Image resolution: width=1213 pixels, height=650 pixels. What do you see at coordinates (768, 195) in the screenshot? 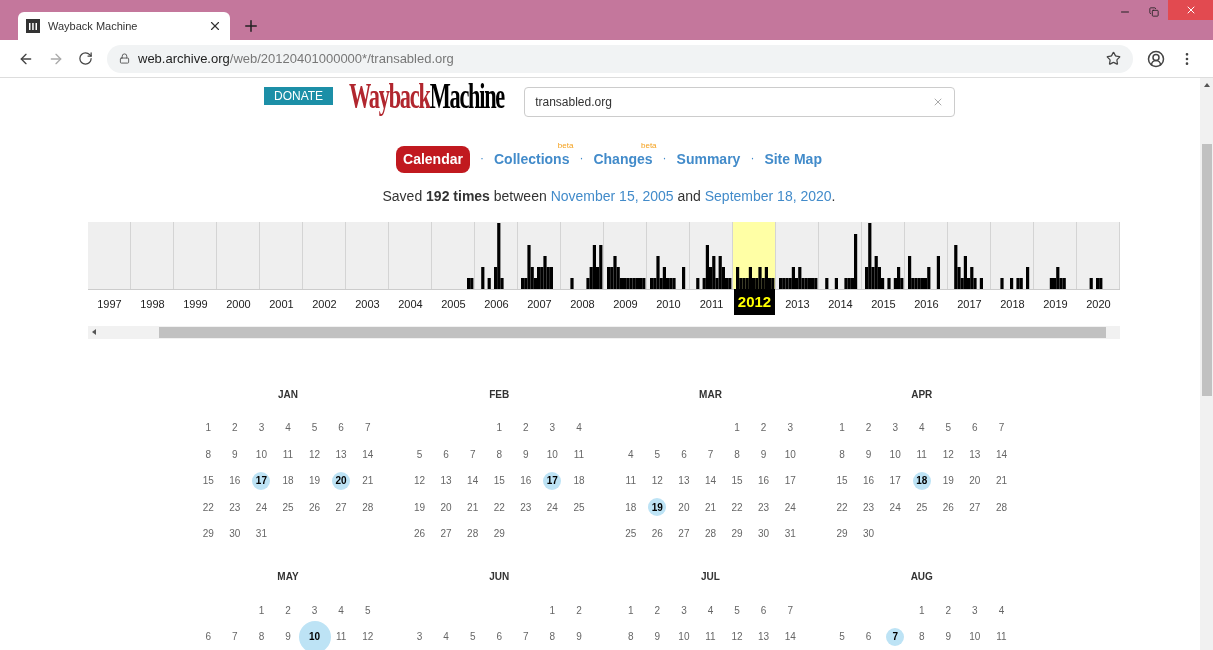
I see `last-capture-link: September 18, 2020` at bounding box center [768, 195].